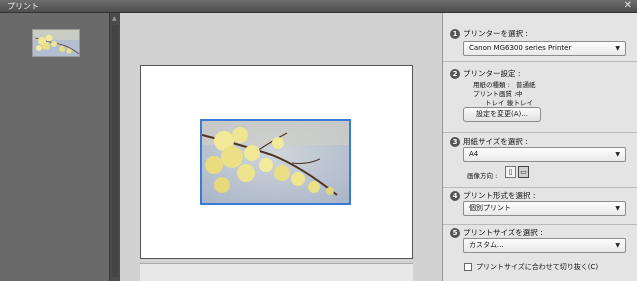 The height and width of the screenshot is (281, 637). What do you see at coordinates (490, 208) in the screenshot?
I see `print-type-value: 個別プリント` at bounding box center [490, 208].